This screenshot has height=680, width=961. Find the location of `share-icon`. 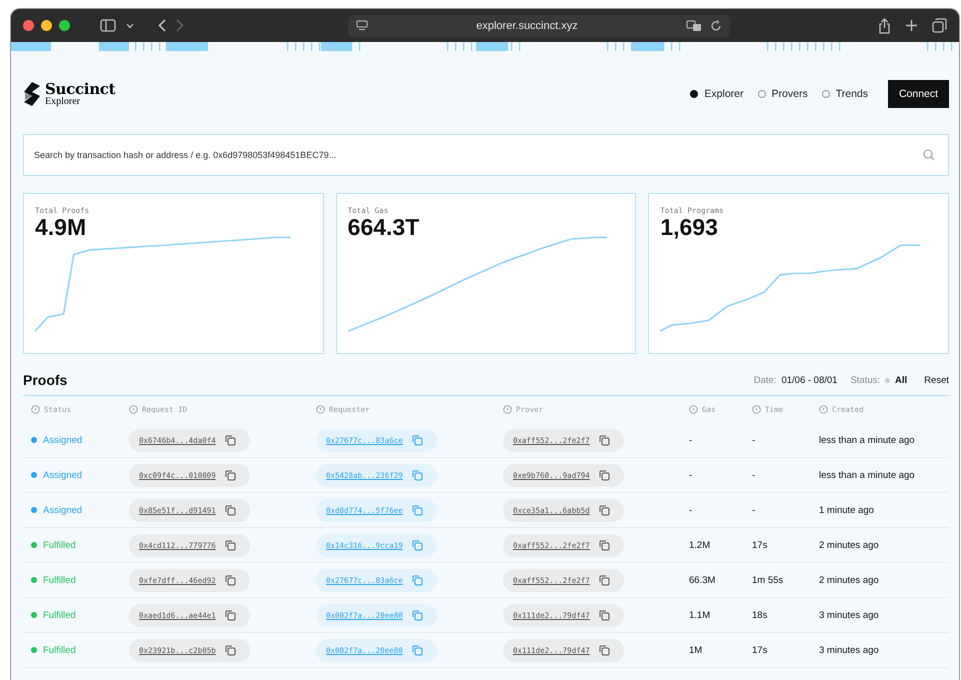

share-icon is located at coordinates (884, 26).